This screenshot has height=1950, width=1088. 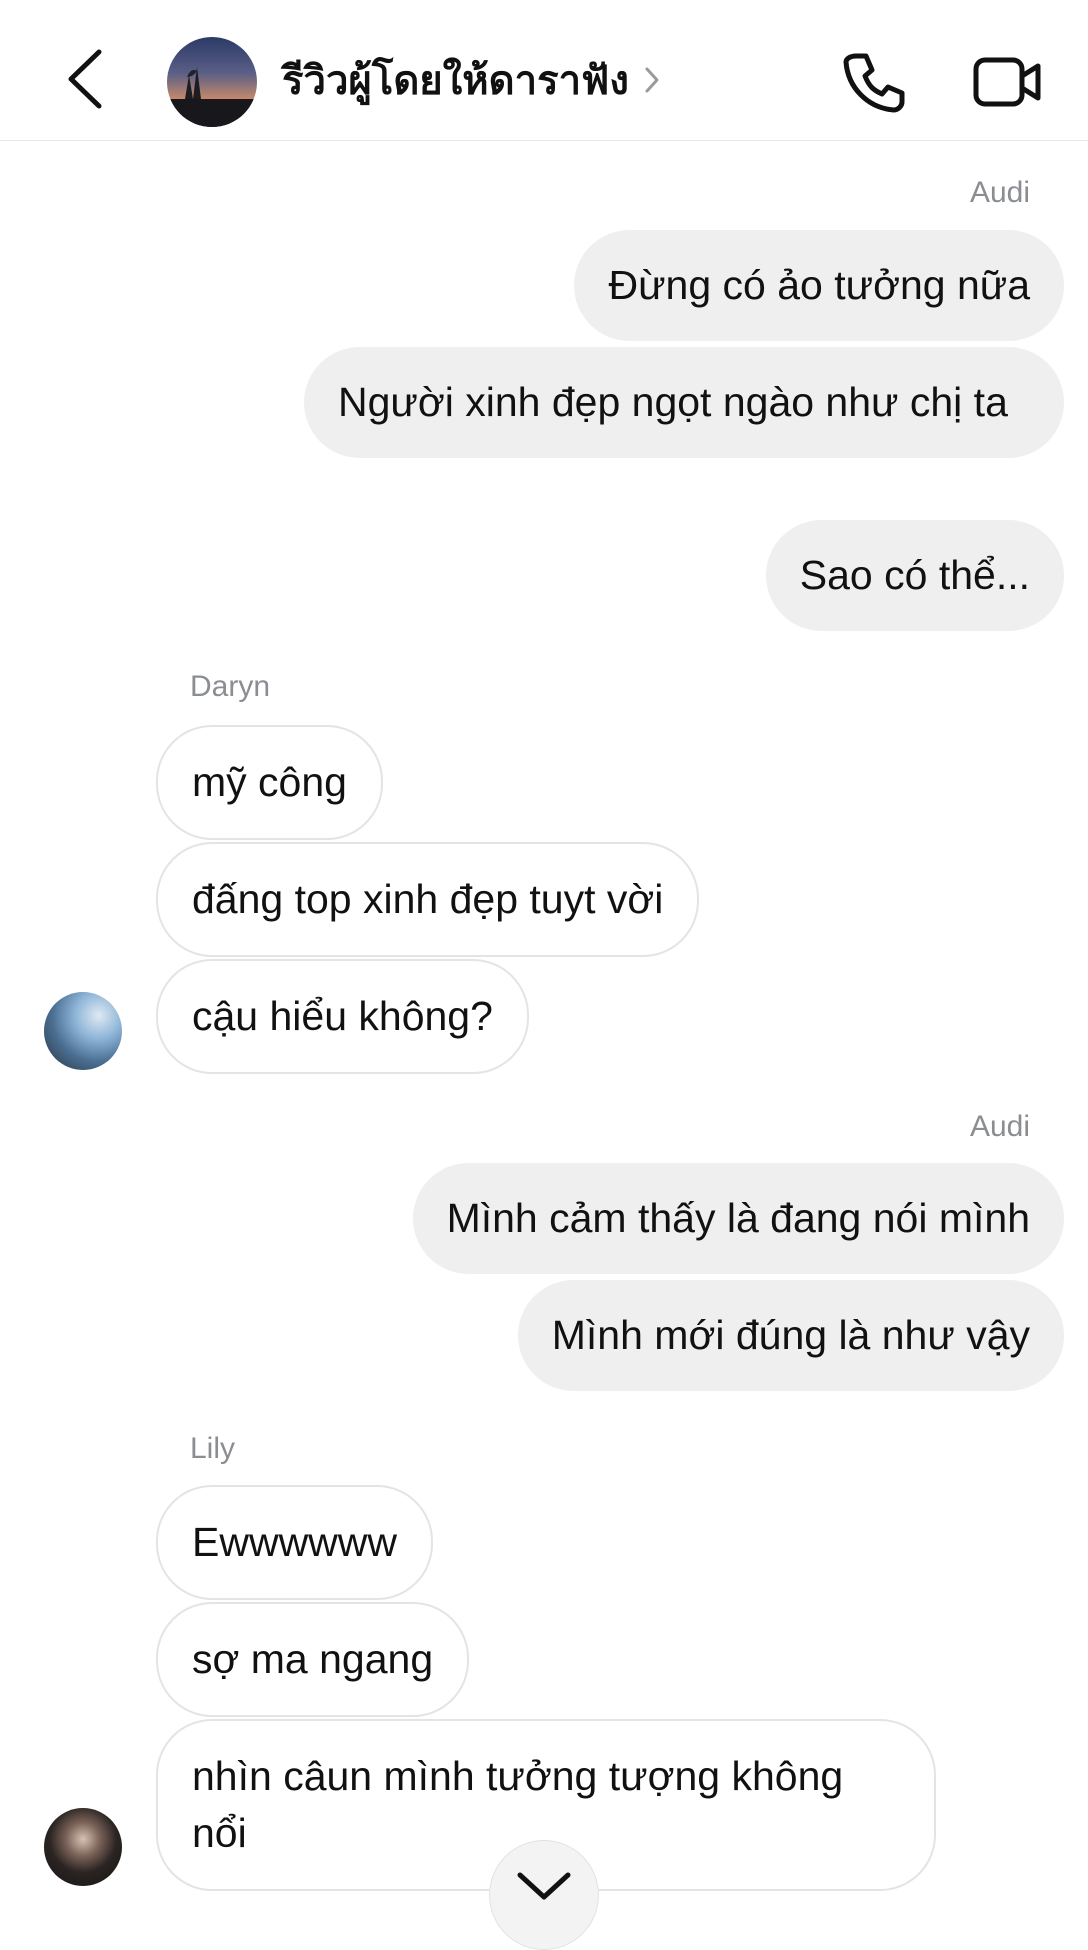 What do you see at coordinates (83, 1031) in the screenshot?
I see `avatar-daryn` at bounding box center [83, 1031].